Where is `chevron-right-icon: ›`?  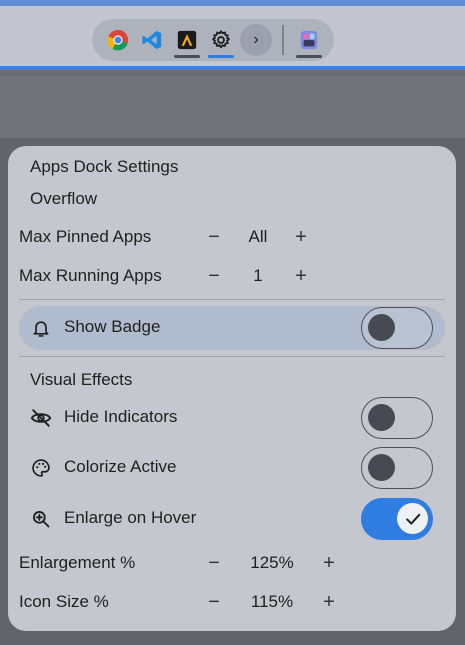
chevron-right-icon: › is located at coordinates (256, 39).